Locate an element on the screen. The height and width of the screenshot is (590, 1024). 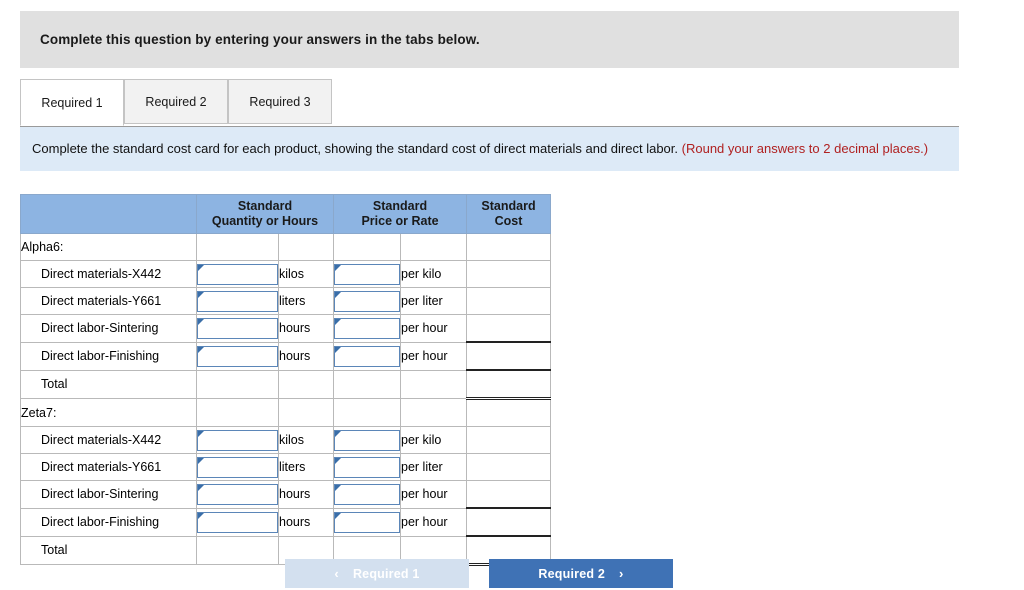
next-requirement-label: Required 2 is located at coordinates (572, 573).